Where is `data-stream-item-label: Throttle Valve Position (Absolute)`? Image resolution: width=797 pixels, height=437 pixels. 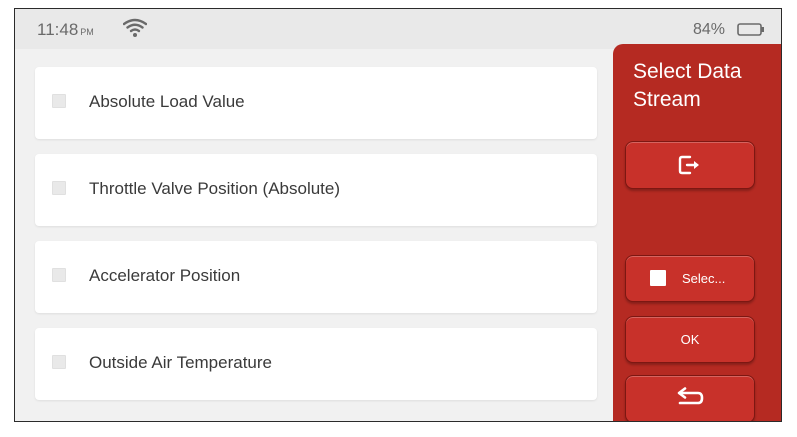
data-stream-item-label: Throttle Valve Position (Absolute) is located at coordinates (215, 188).